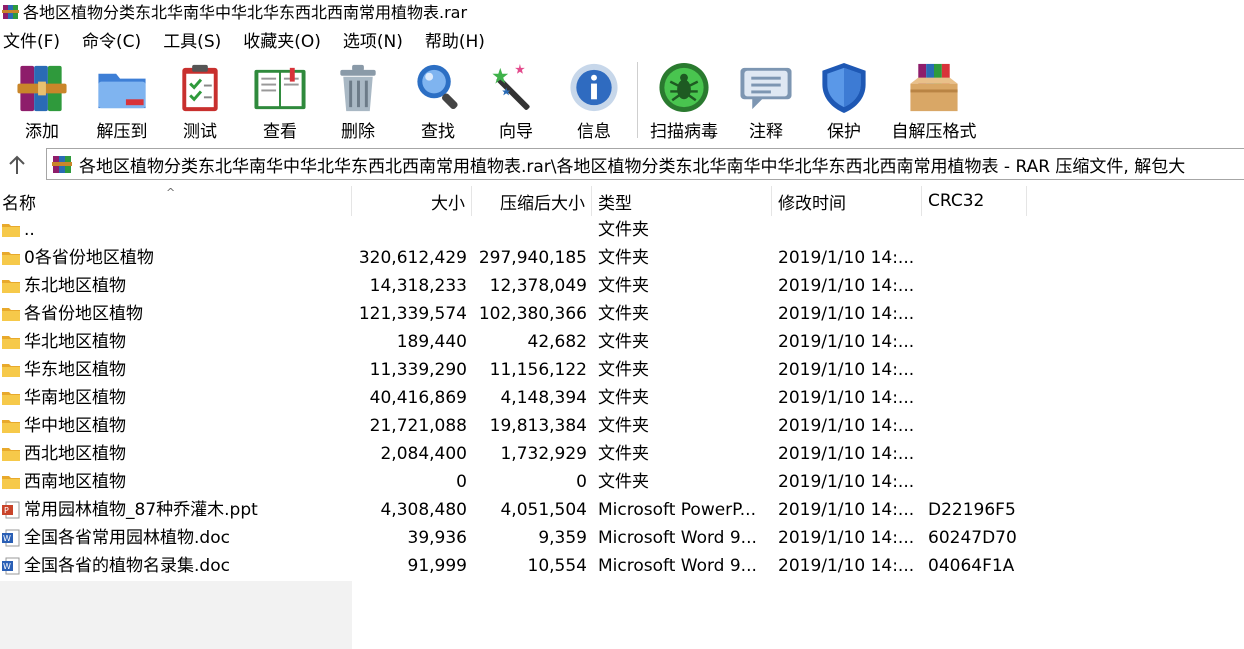  Describe the element at coordinates (176, 342) in the screenshot. I see `file-name-cell: 华北地区植物` at that location.